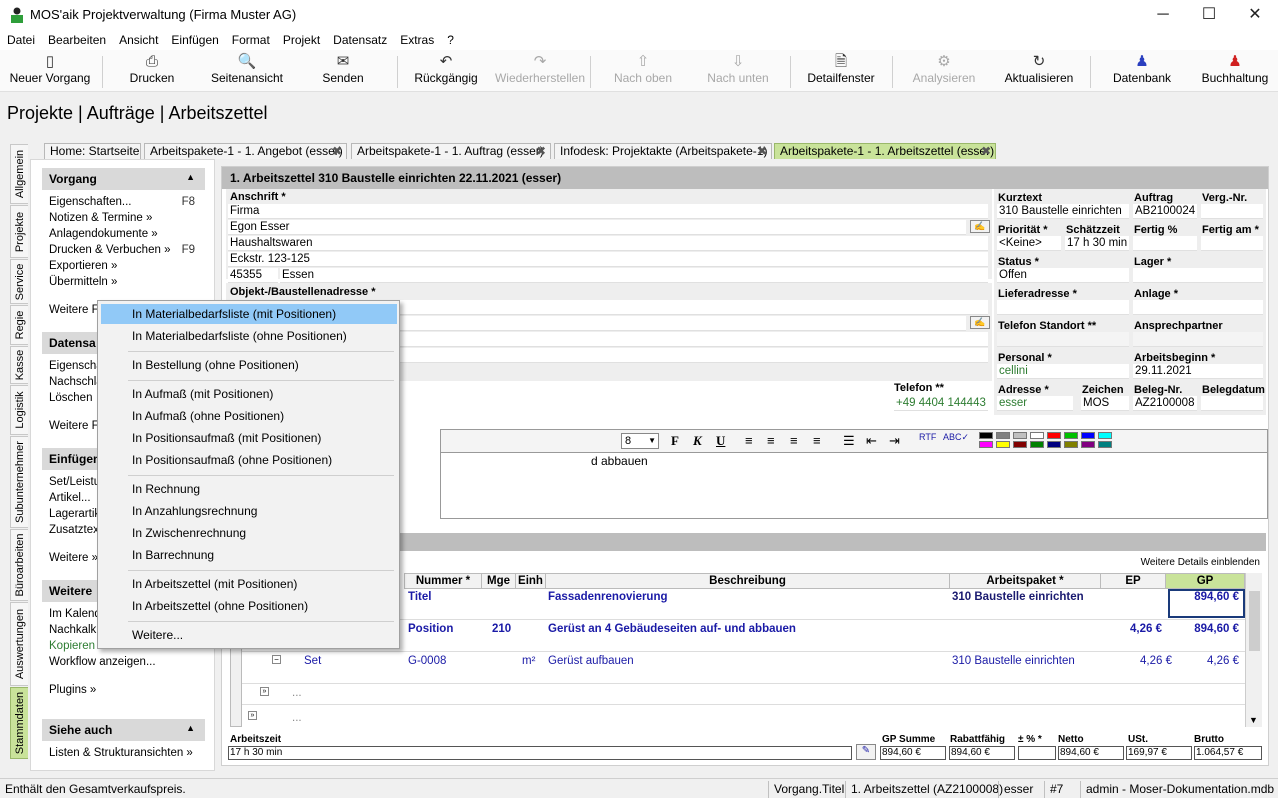 This screenshot has width=1278, height=798. What do you see at coordinates (738, 71) in the screenshot?
I see `move-down-button: ⇩ Nach unten` at bounding box center [738, 71].